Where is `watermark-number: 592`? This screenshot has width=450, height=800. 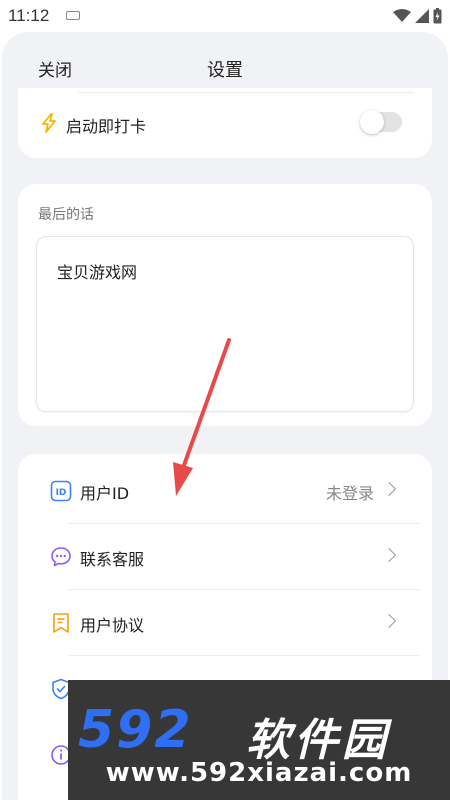
watermark-number: 592 is located at coordinates (135, 730).